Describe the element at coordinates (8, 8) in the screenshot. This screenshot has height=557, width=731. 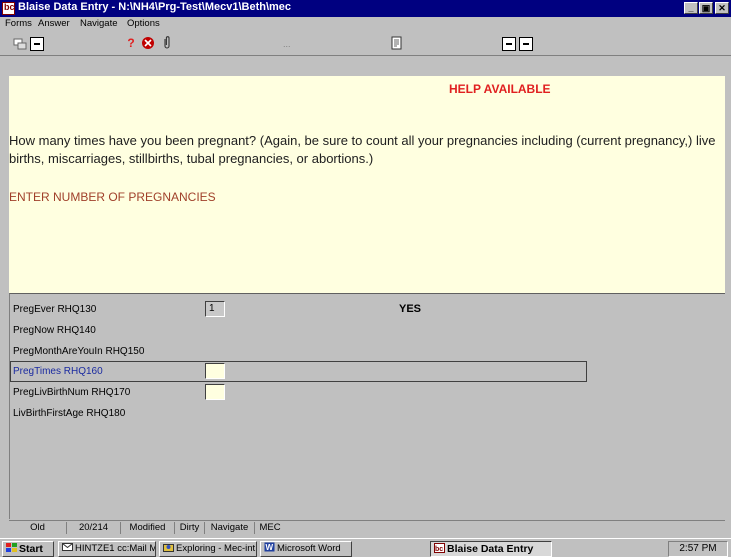
I see `blaise-app-icon` at that location.